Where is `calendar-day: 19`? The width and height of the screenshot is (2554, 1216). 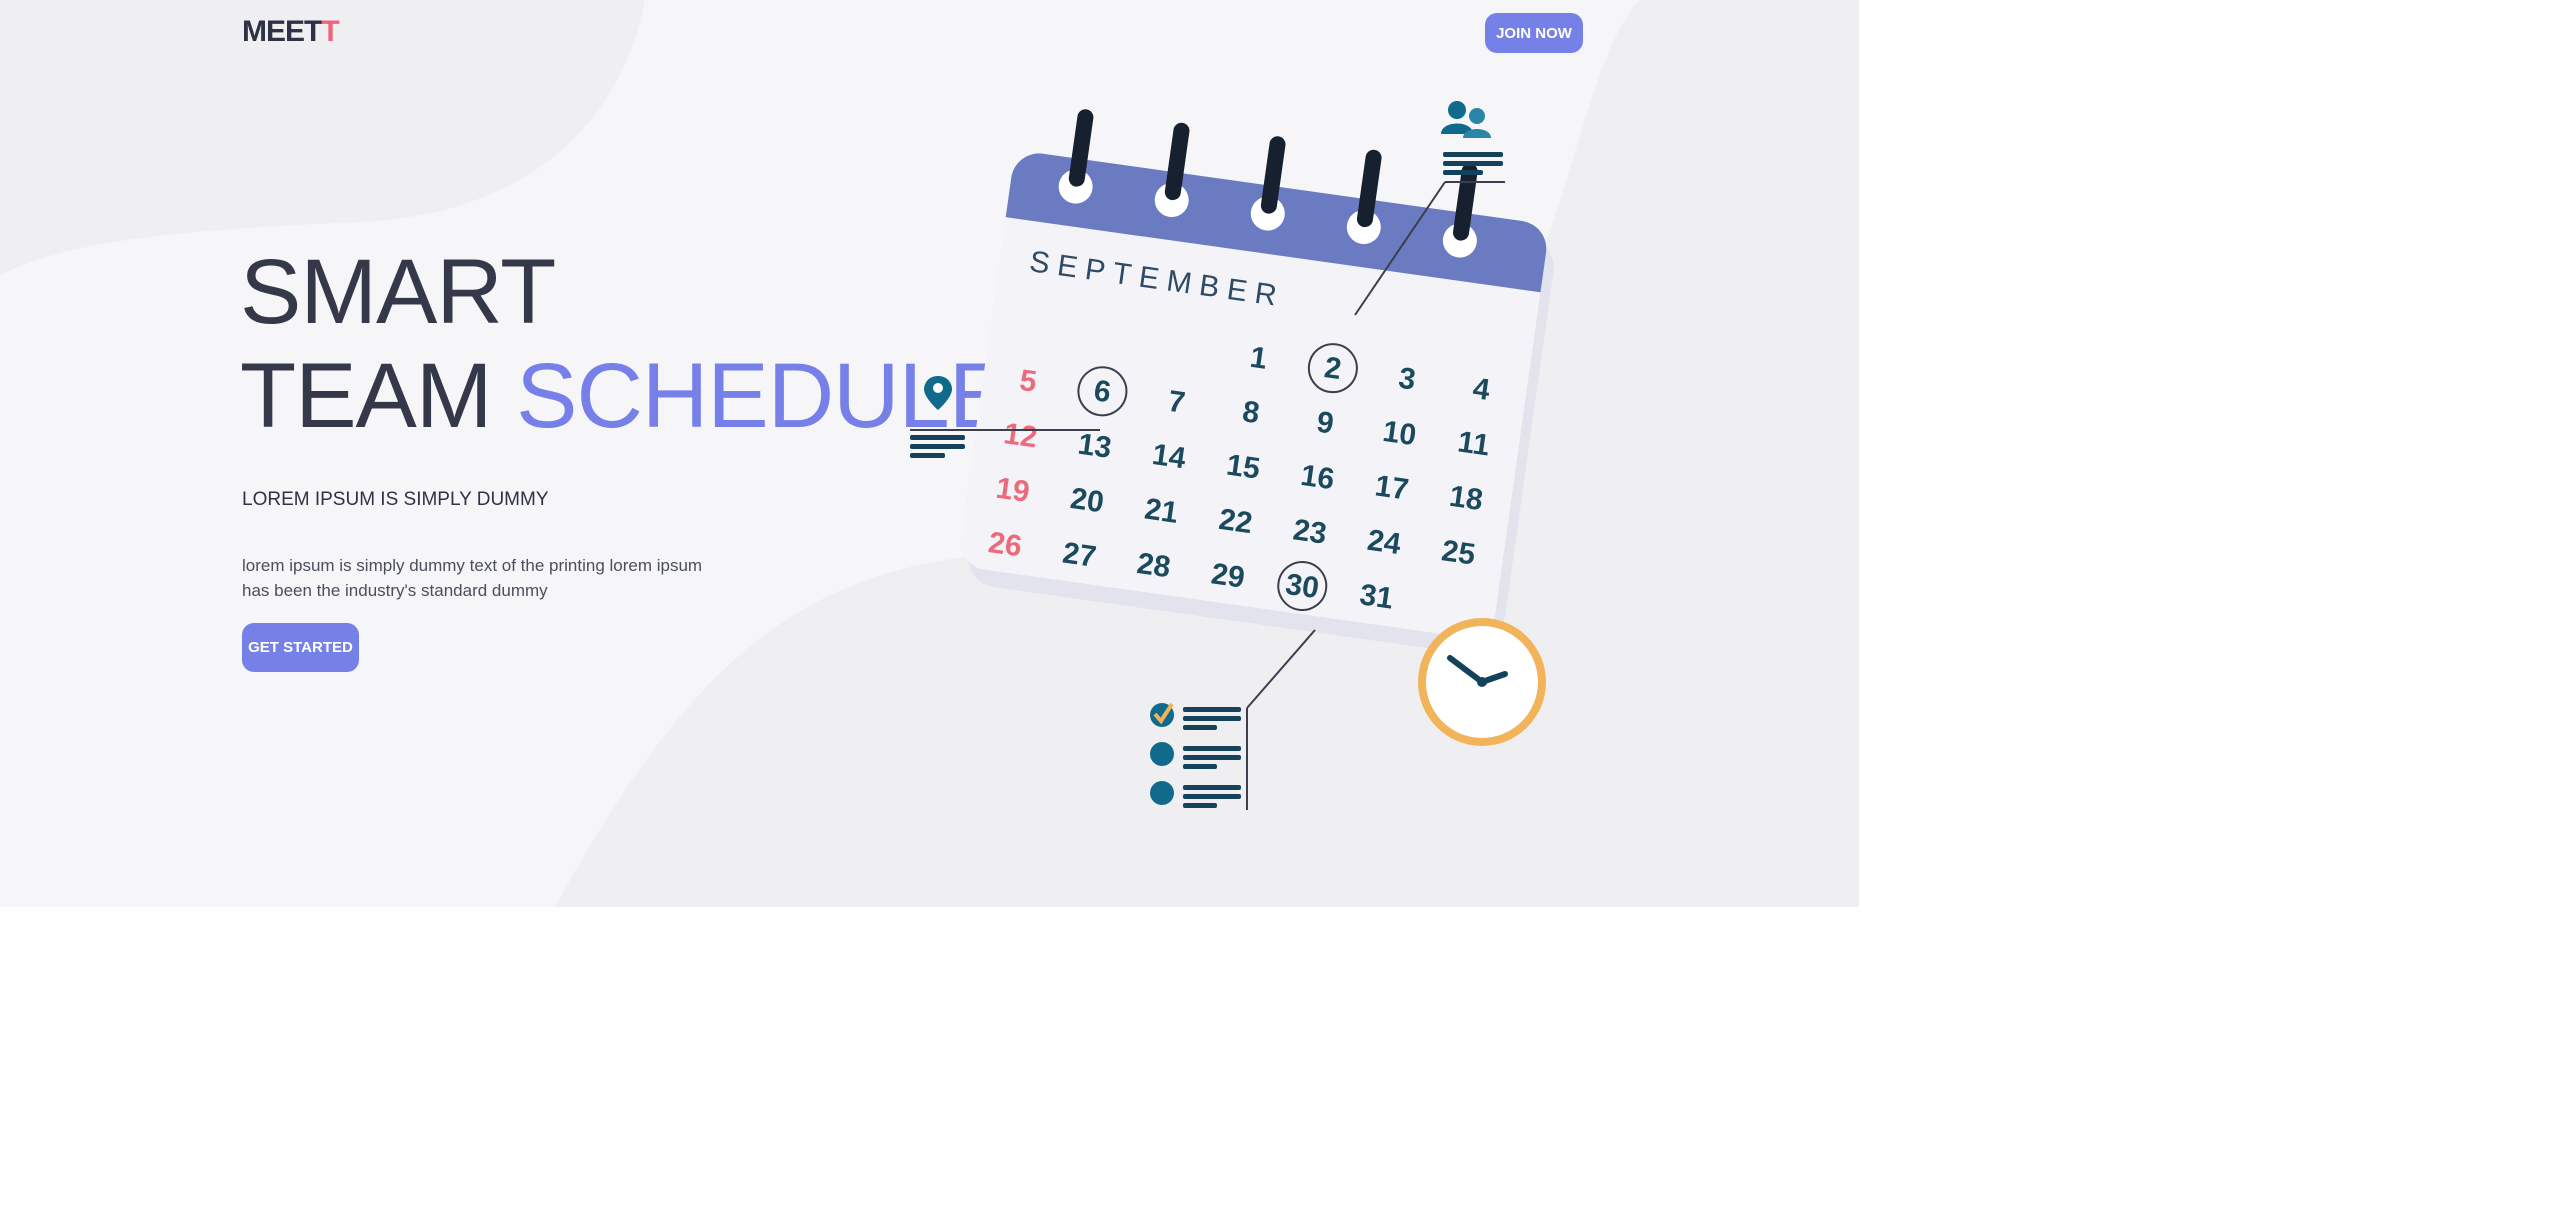
calendar-day: 19 is located at coordinates (1013, 490).